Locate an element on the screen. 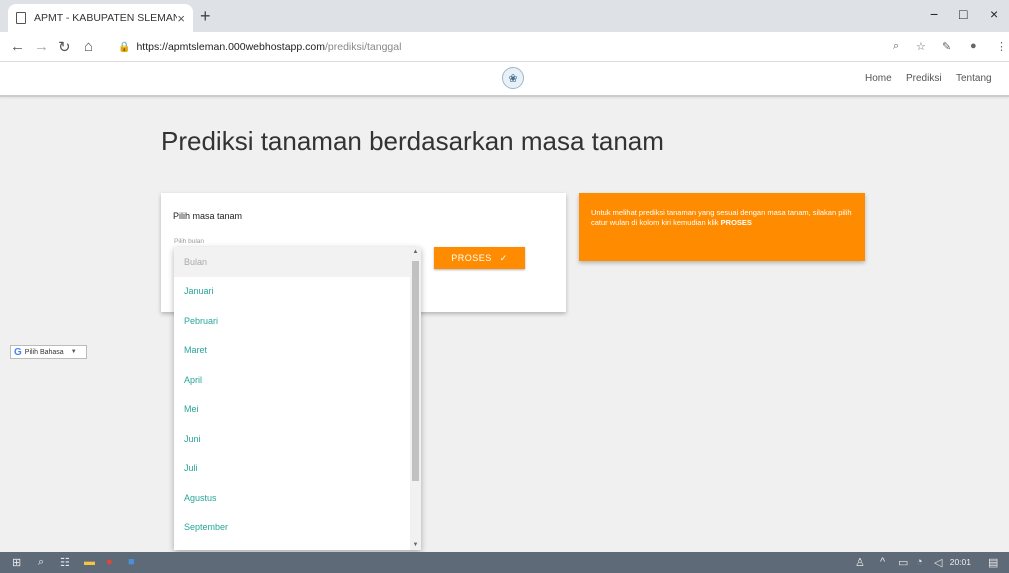  extension-icon: ✎ is located at coordinates (946, 46).